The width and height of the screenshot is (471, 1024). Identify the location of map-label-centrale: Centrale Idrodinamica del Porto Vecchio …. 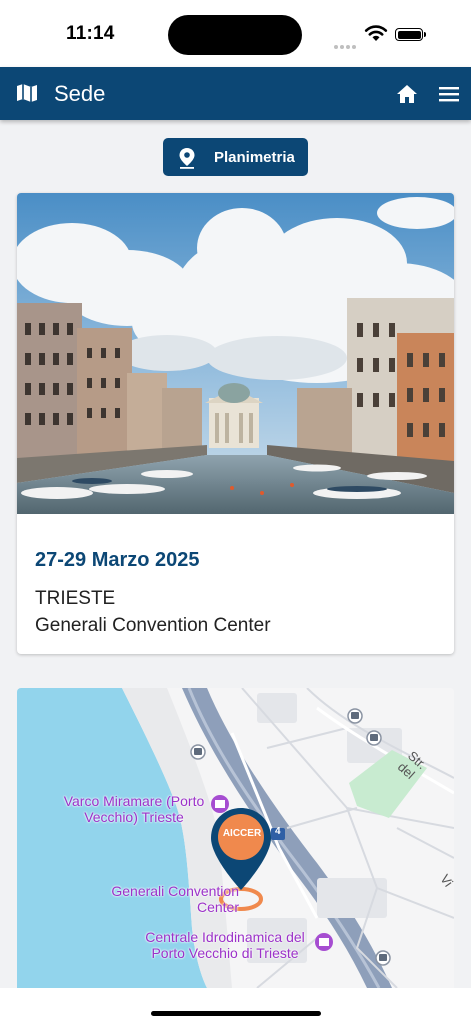
(225, 945).